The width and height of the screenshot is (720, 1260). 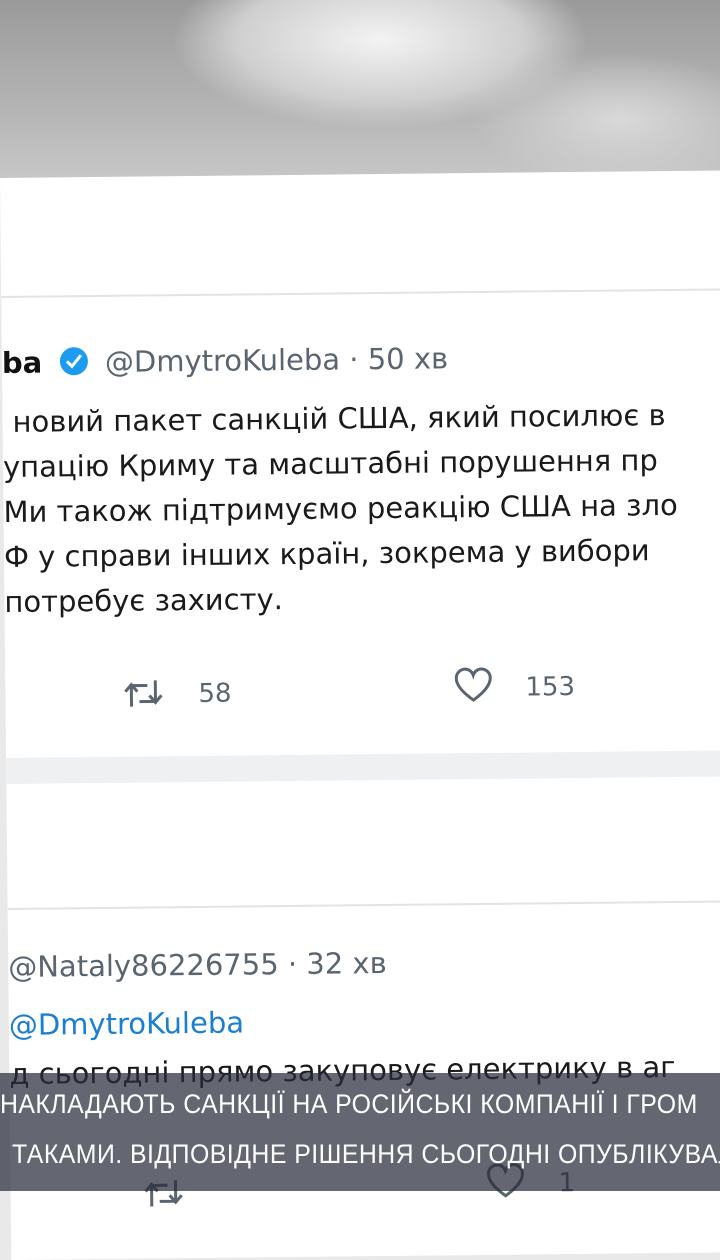 I want to click on tweet-username: ba, so click(x=22, y=363).